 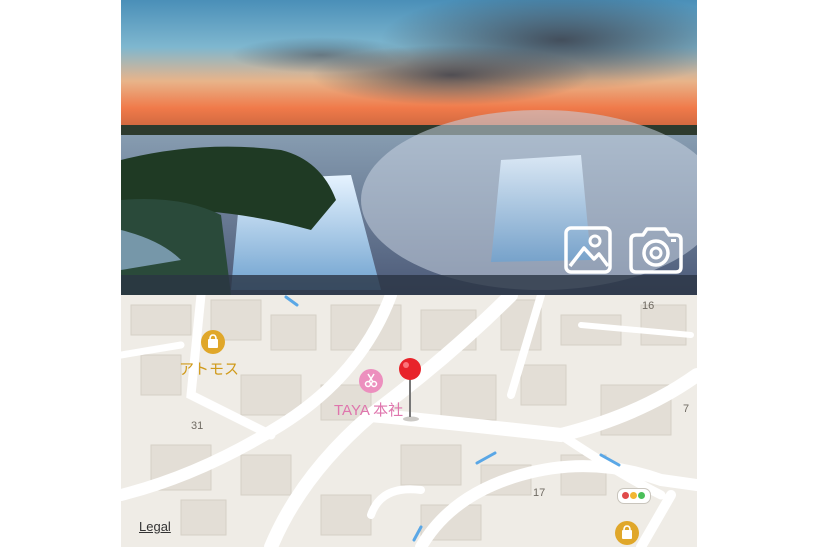 What do you see at coordinates (368, 409) in the screenshot?
I see `poi-label-taya: TAYA 本社` at bounding box center [368, 409].